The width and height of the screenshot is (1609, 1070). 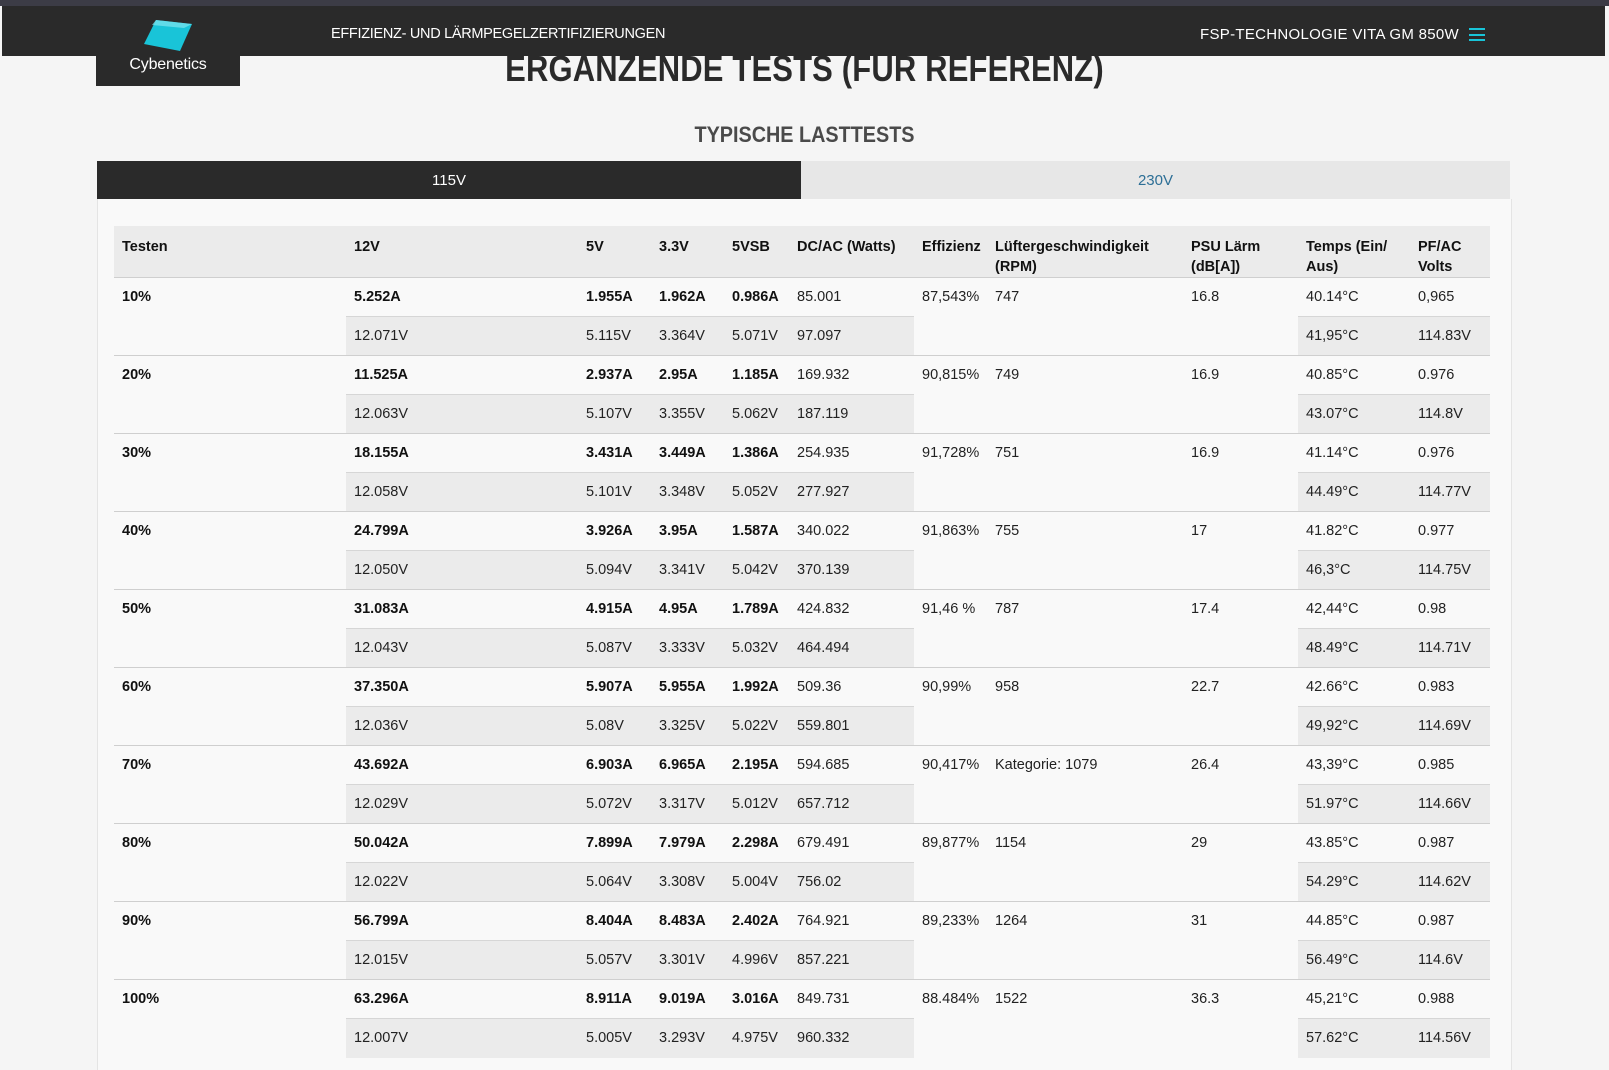 What do you see at coordinates (614, 726) in the screenshot?
I see `voltage-5v-cell: 5.08V` at bounding box center [614, 726].